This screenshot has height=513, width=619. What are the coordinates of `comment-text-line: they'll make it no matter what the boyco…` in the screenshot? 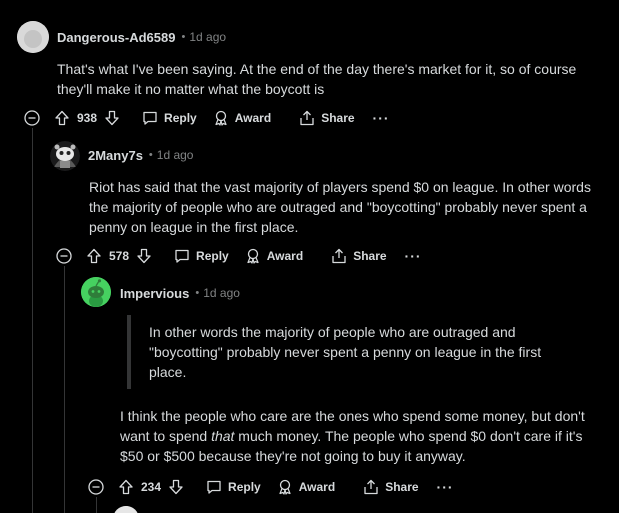 It's located at (191, 89).